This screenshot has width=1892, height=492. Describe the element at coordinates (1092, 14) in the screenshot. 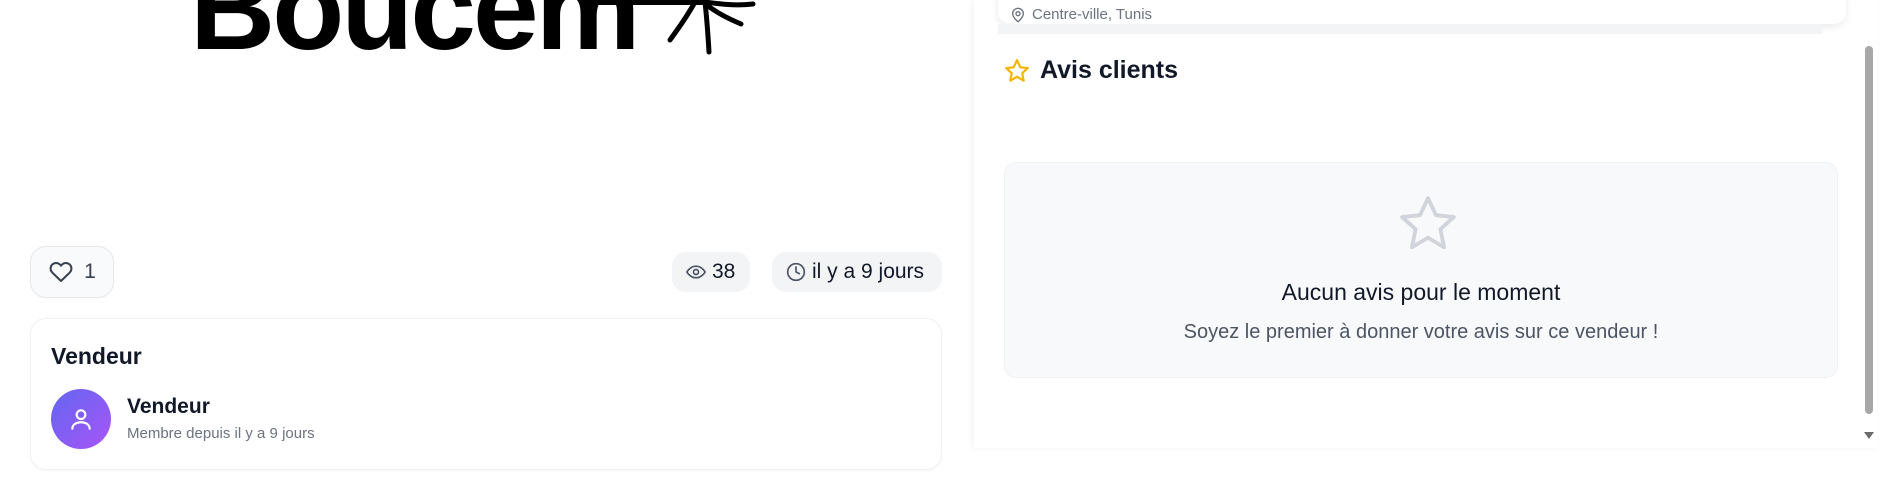

I see `location-text: Centre-ville, Tunis` at that location.